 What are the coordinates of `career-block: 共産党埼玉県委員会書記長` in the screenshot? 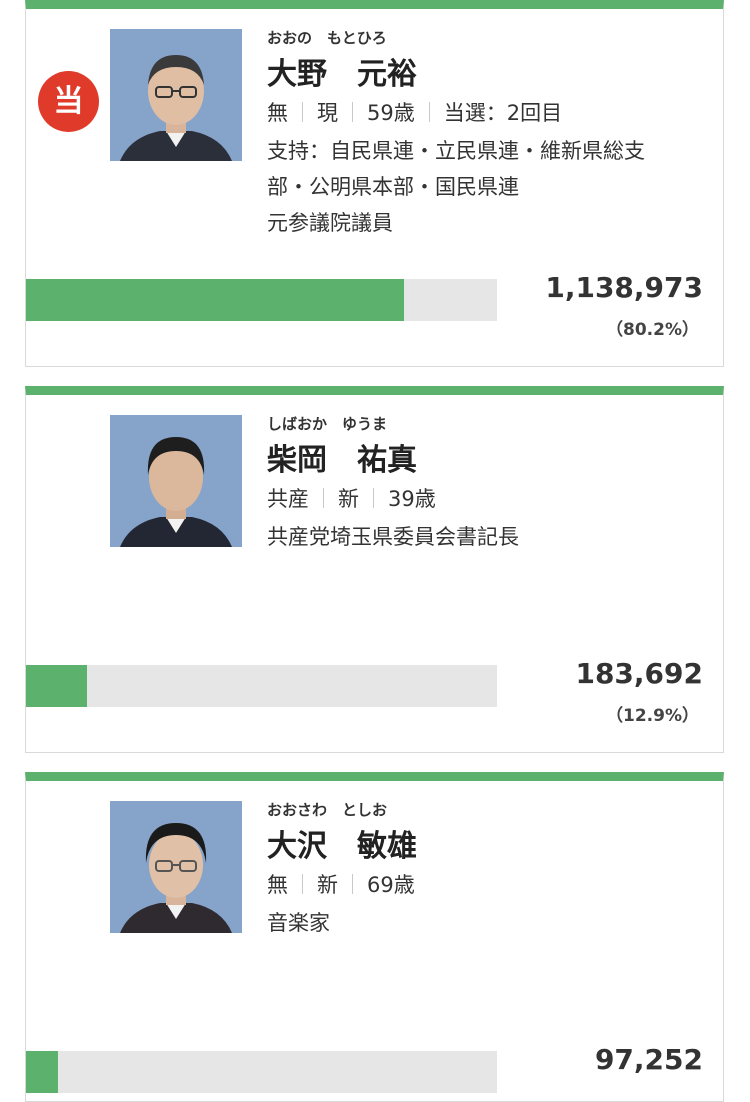 It's located at (487, 537).